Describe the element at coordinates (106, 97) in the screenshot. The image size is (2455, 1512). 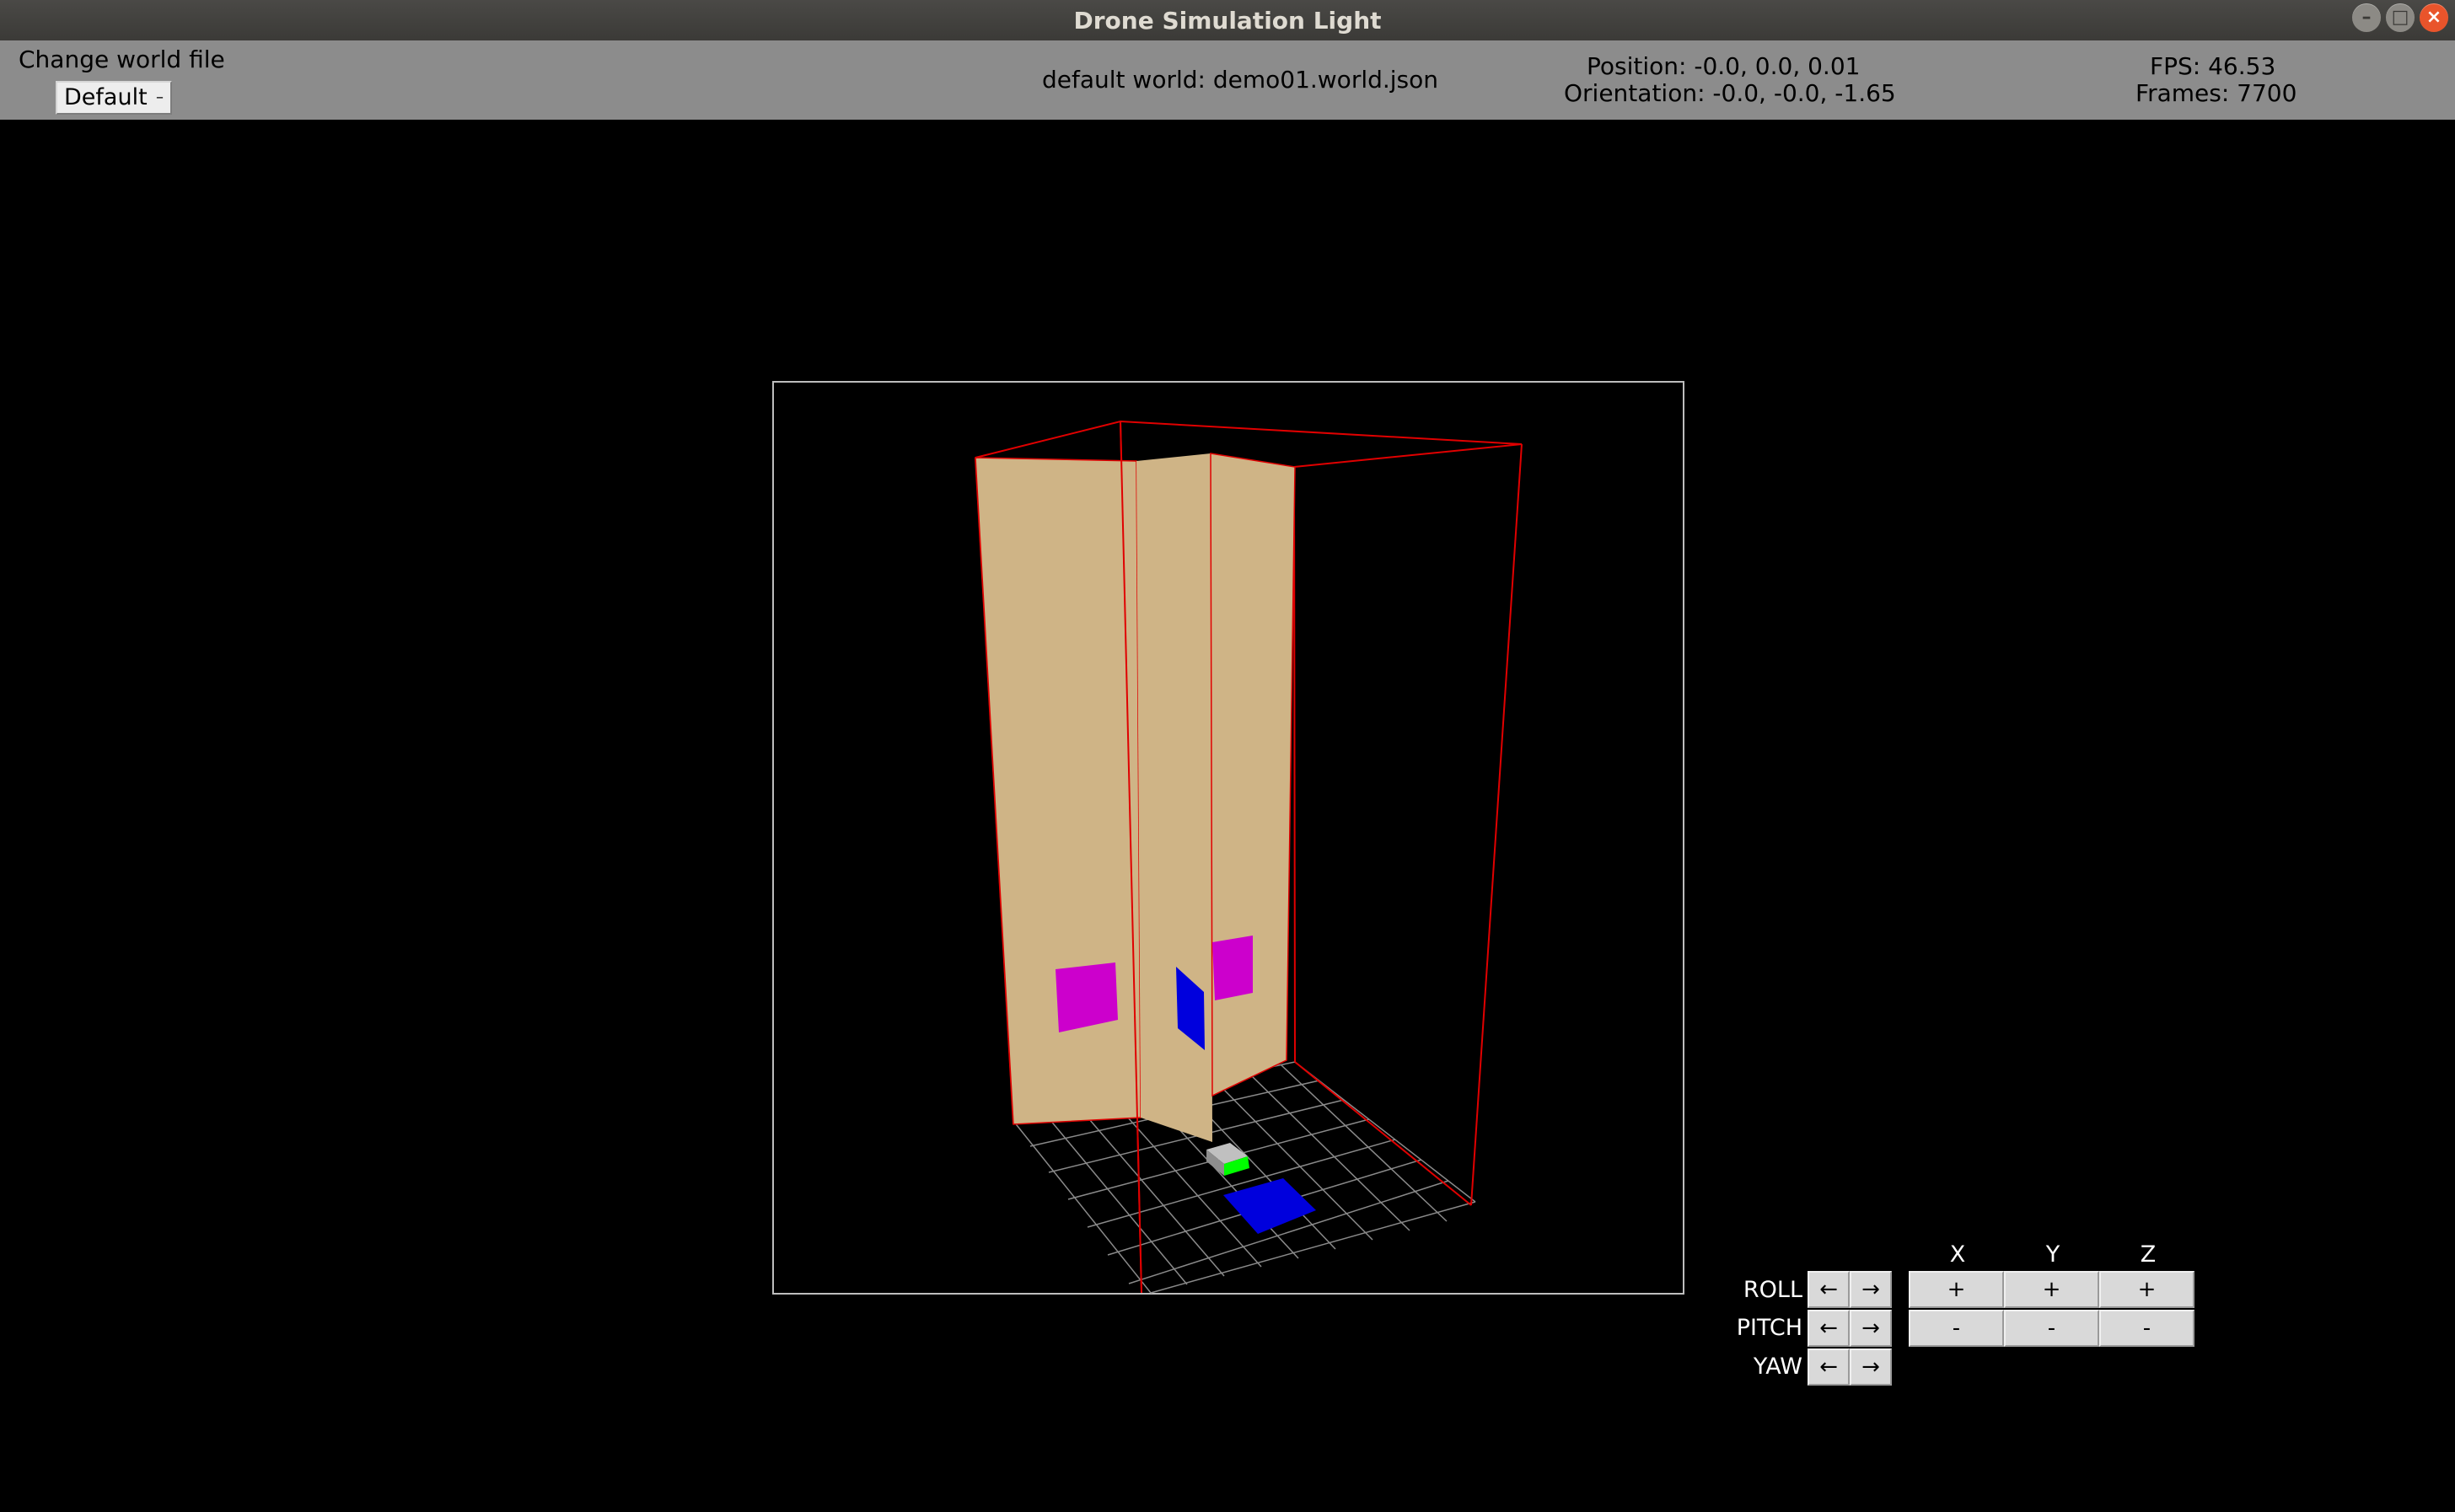
I see `world-file-selected: Default` at that location.